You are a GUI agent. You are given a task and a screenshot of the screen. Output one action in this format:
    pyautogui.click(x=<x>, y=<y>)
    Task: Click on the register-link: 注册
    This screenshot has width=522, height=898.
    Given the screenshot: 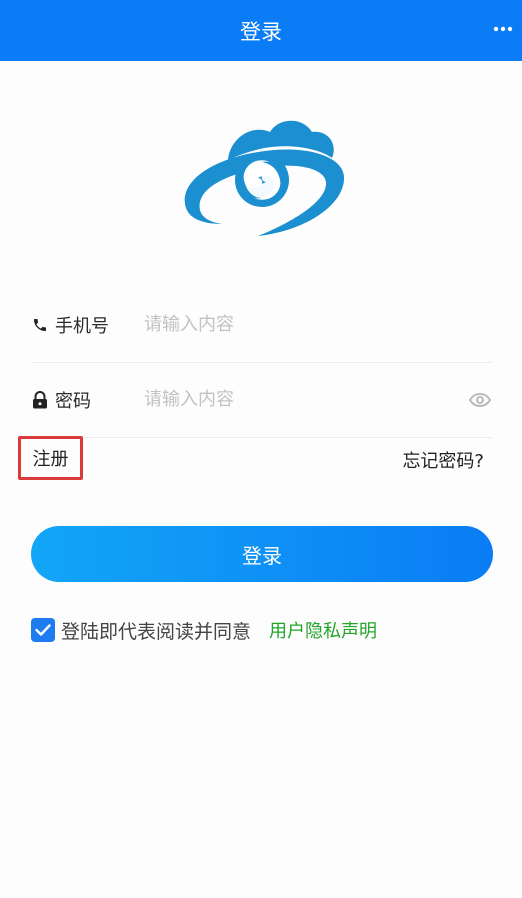 What is the action you would take?
    pyautogui.click(x=50, y=458)
    